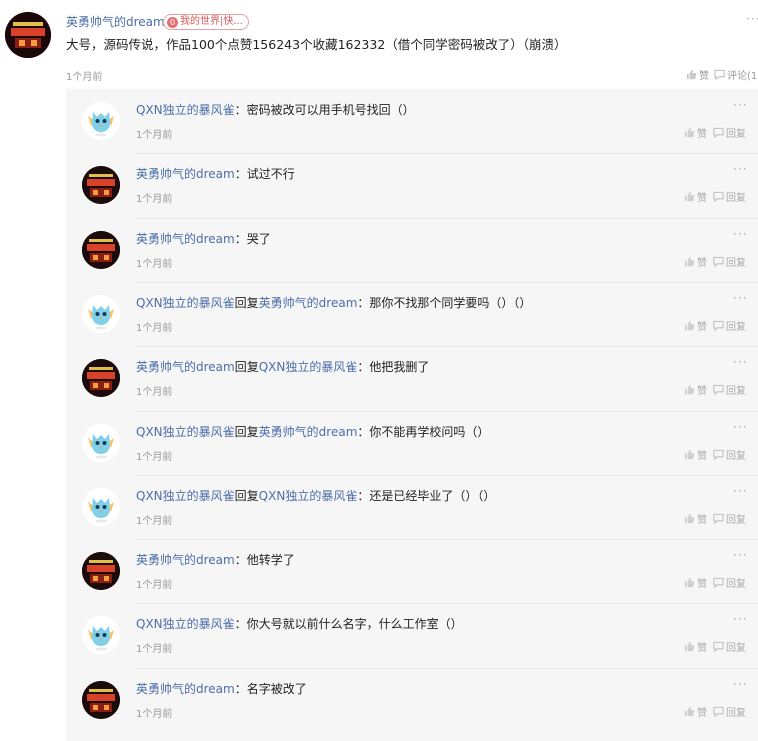  Describe the element at coordinates (264, 560) in the screenshot. I see `reply-text: ：他转学了` at that location.